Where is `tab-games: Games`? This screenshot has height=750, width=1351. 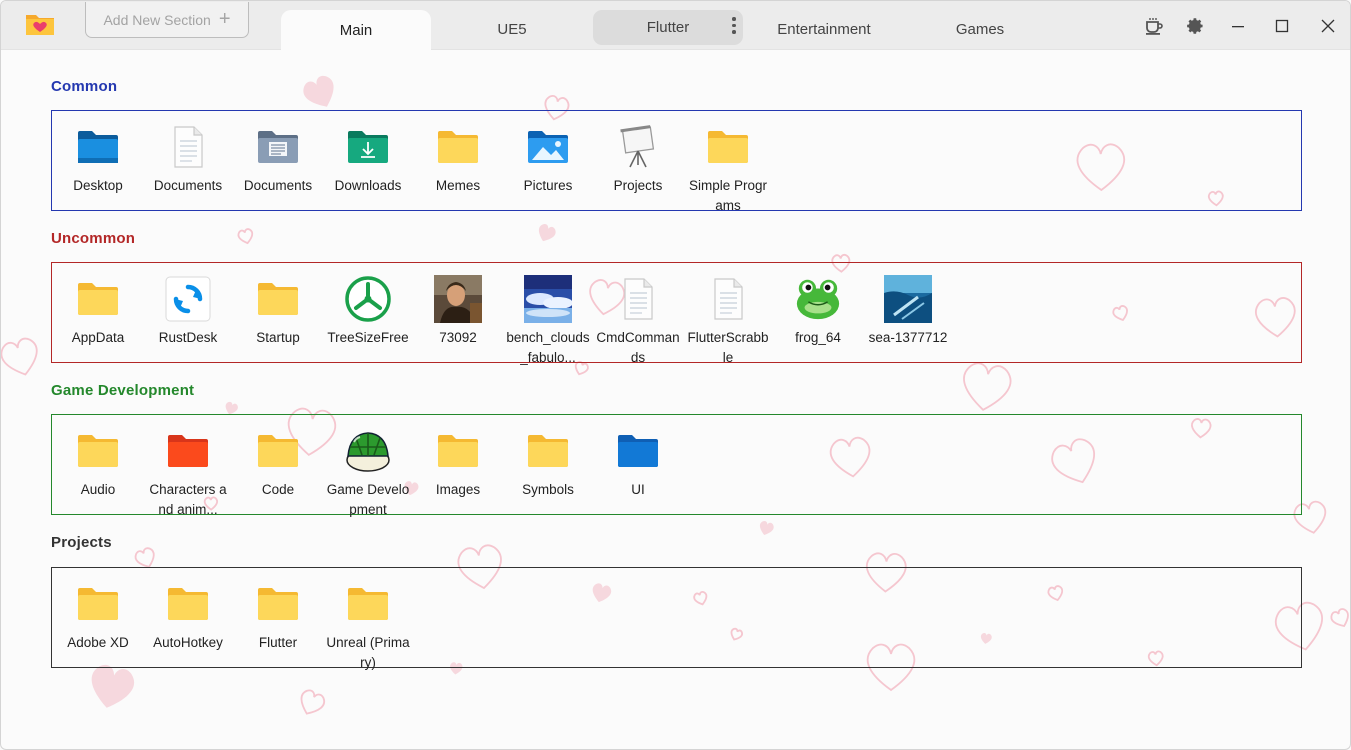 tab-games: Games is located at coordinates (980, 29).